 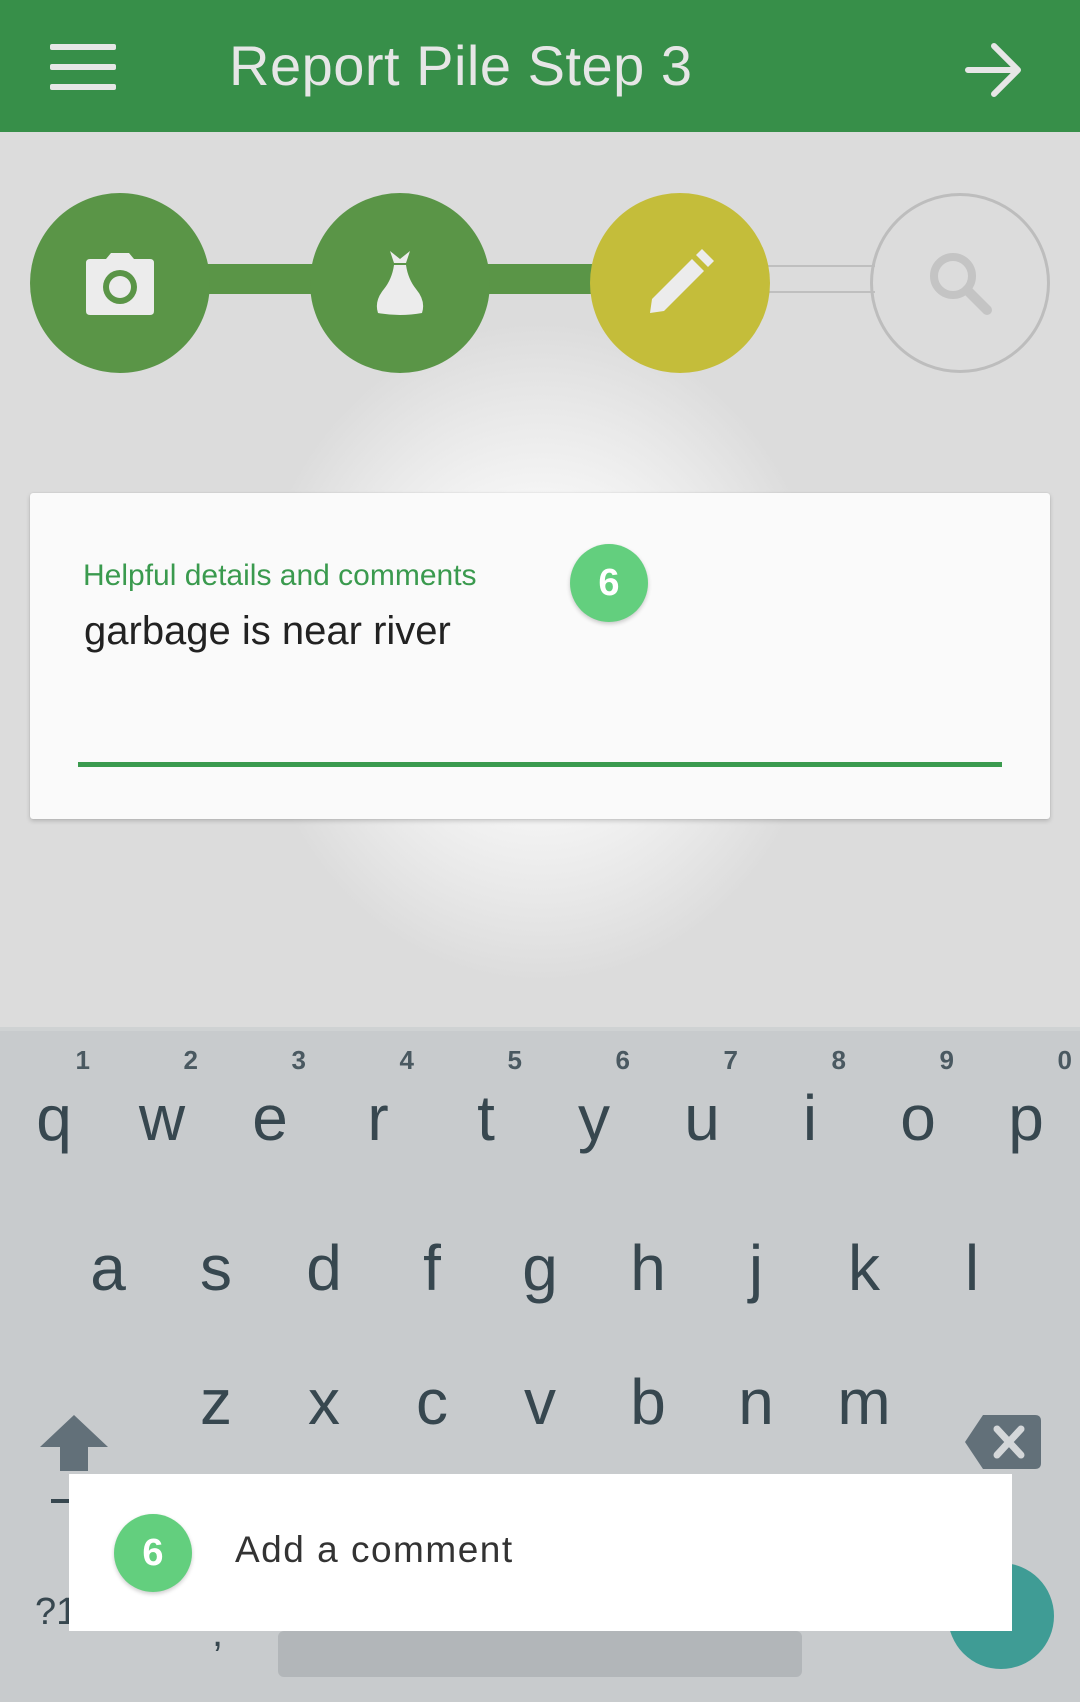 I want to click on key-v: v, so click(x=540, y=1411).